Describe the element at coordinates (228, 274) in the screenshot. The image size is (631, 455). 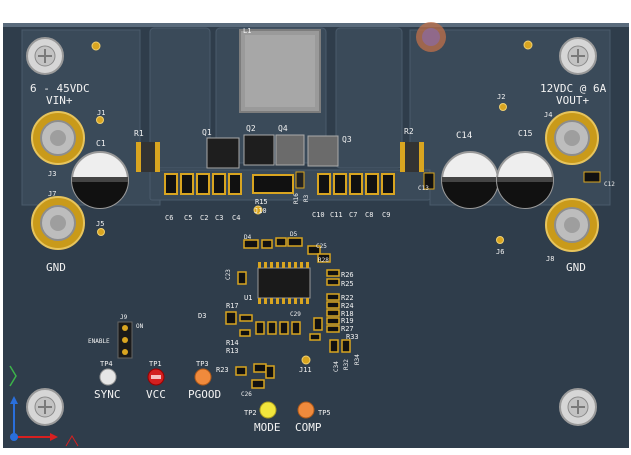
I see `label-c23: C23` at that location.